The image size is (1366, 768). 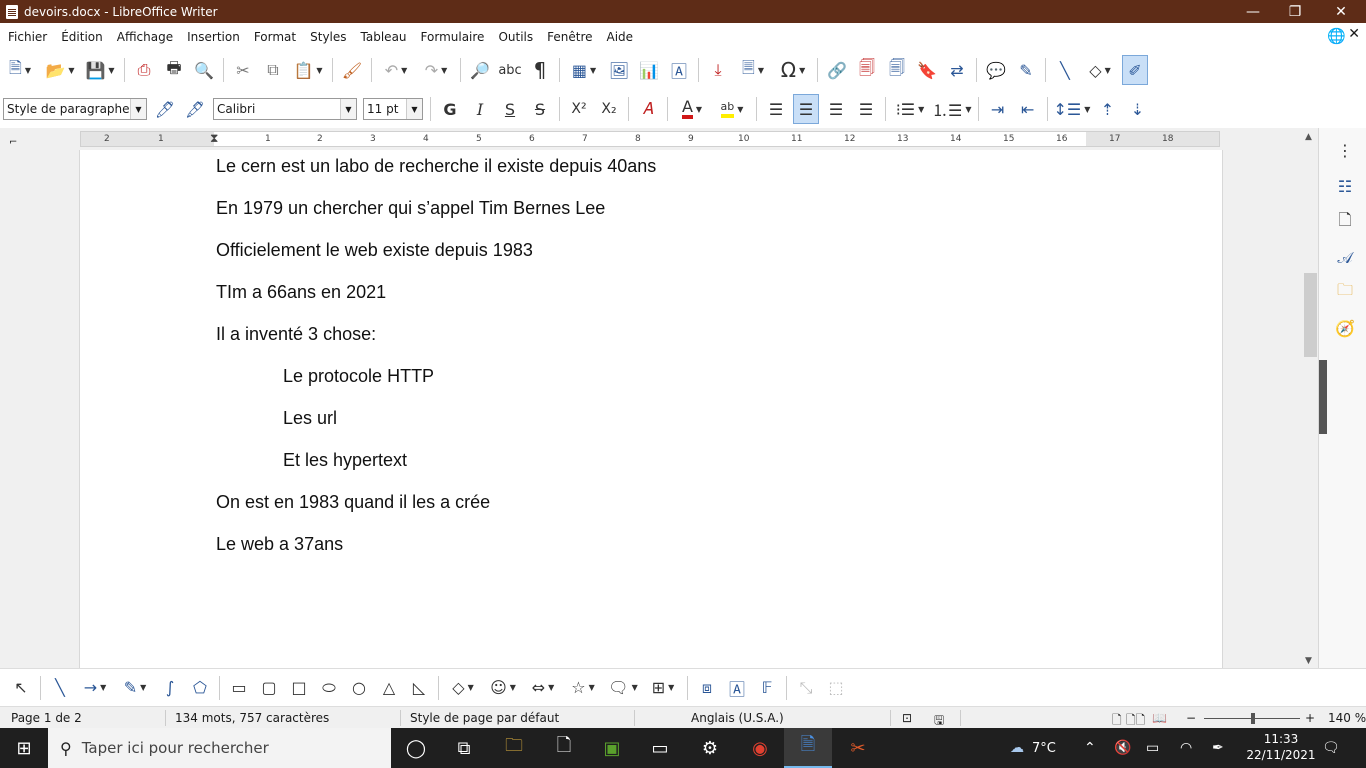 I want to click on menu-insertion: Insertion, so click(x=213, y=37).